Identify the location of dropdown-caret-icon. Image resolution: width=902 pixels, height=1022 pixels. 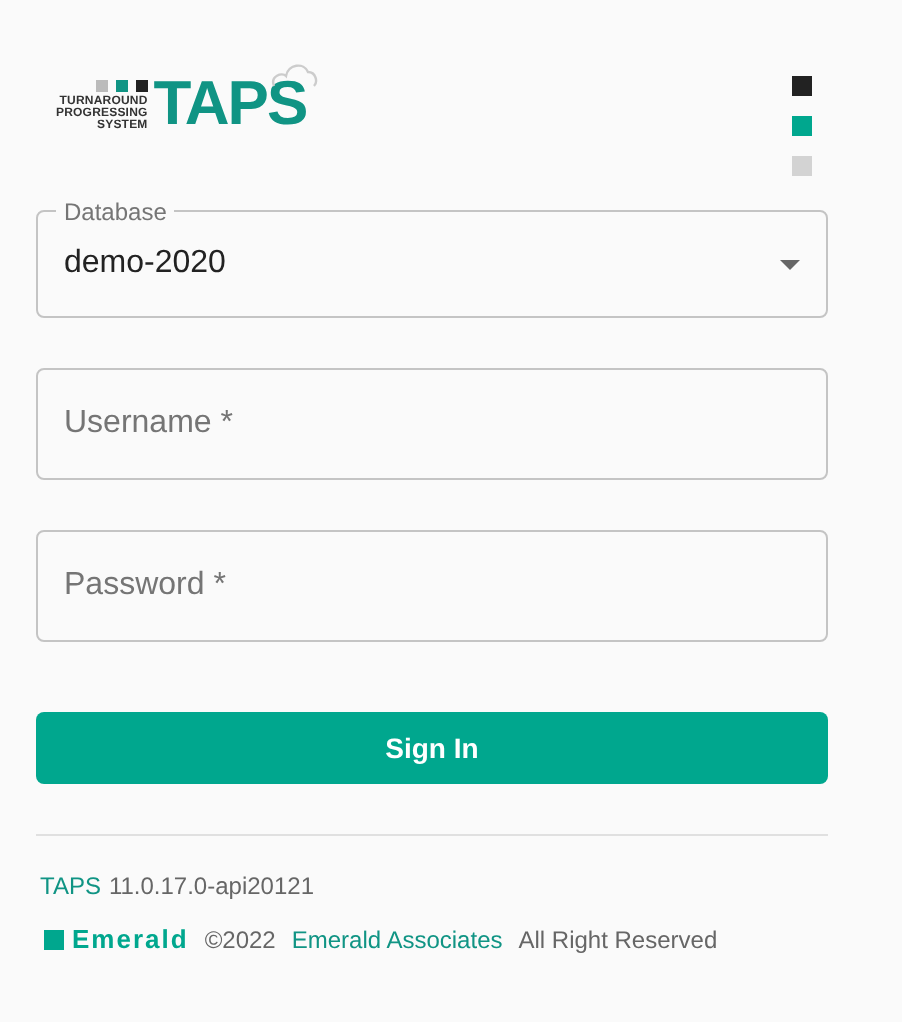
(790, 264).